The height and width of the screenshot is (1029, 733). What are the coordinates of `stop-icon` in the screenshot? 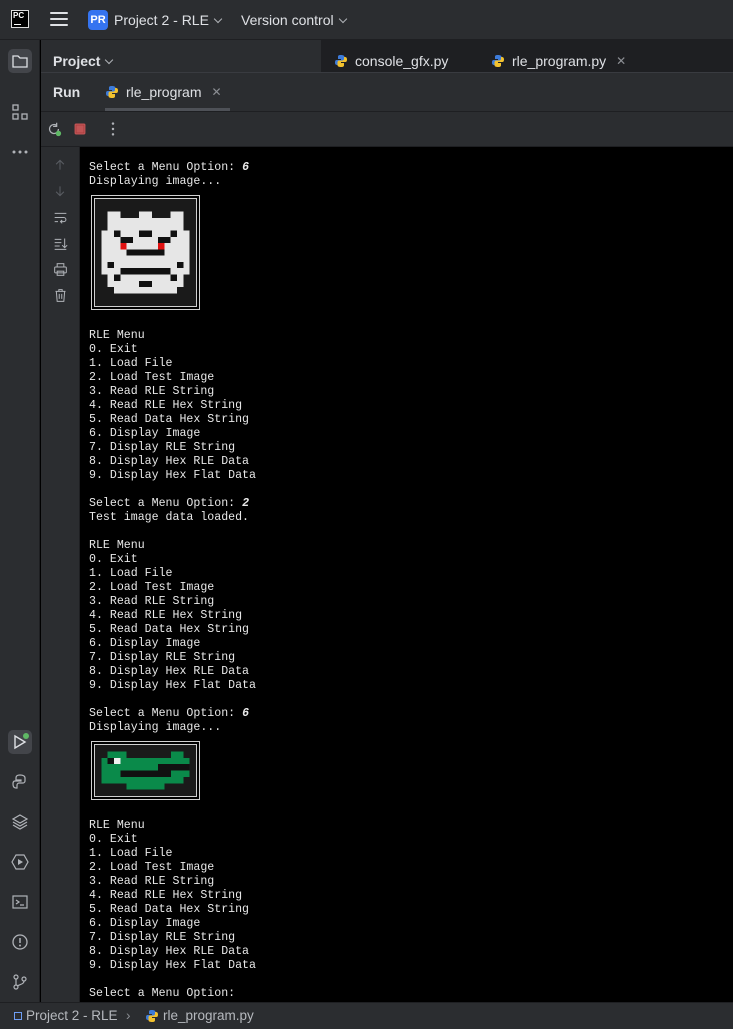 It's located at (80, 129).